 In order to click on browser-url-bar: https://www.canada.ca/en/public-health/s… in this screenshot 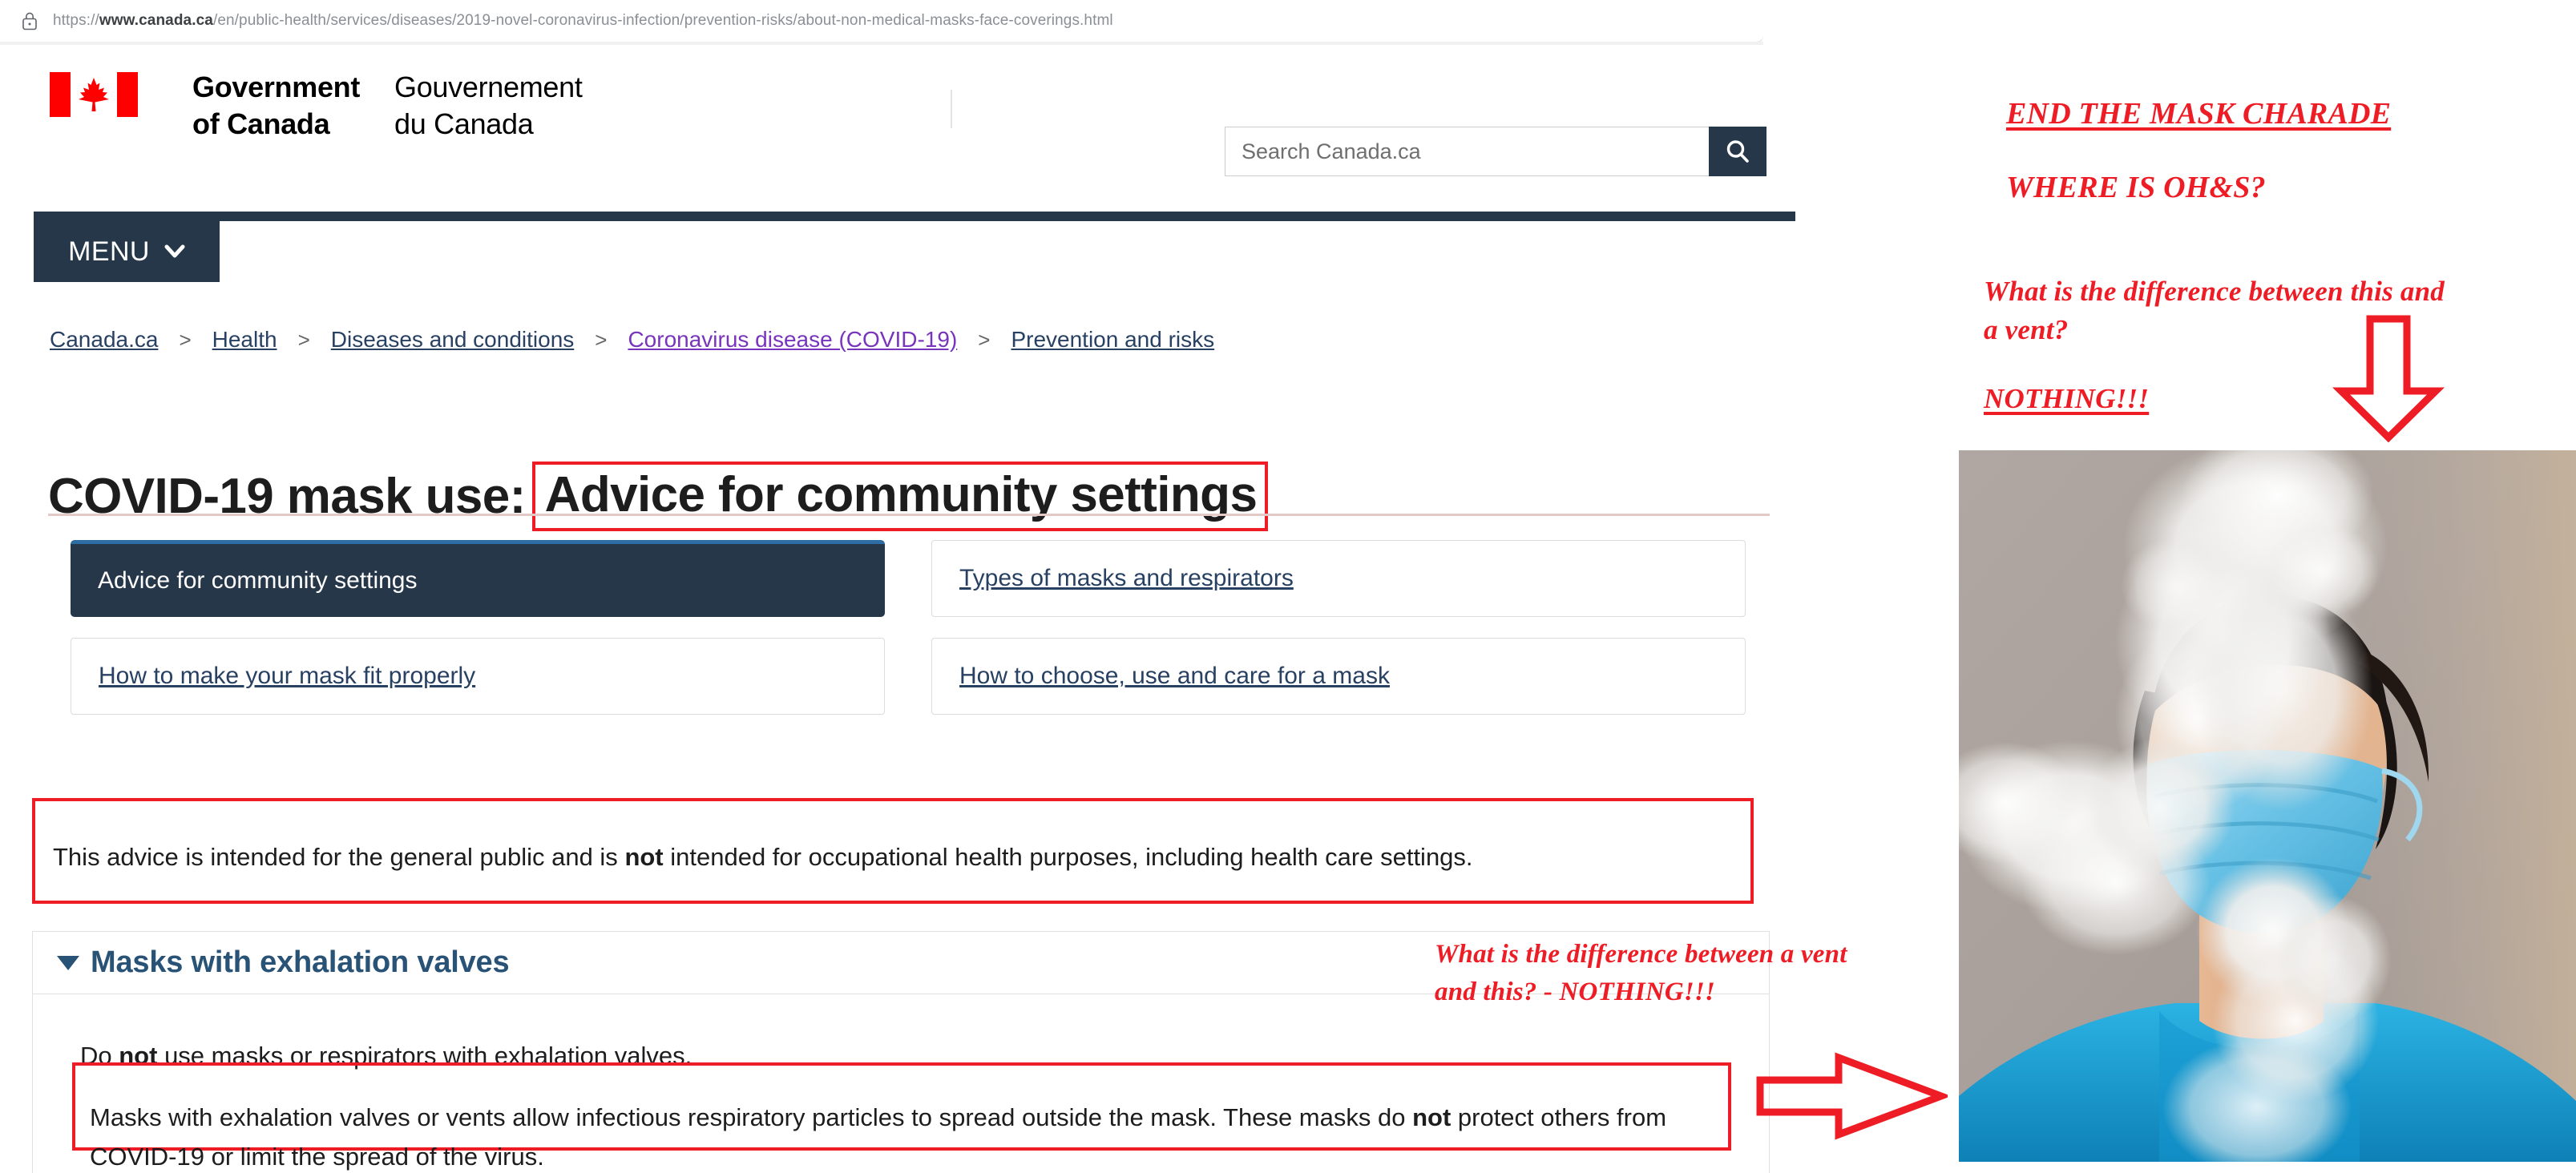, I will do `click(882, 21)`.